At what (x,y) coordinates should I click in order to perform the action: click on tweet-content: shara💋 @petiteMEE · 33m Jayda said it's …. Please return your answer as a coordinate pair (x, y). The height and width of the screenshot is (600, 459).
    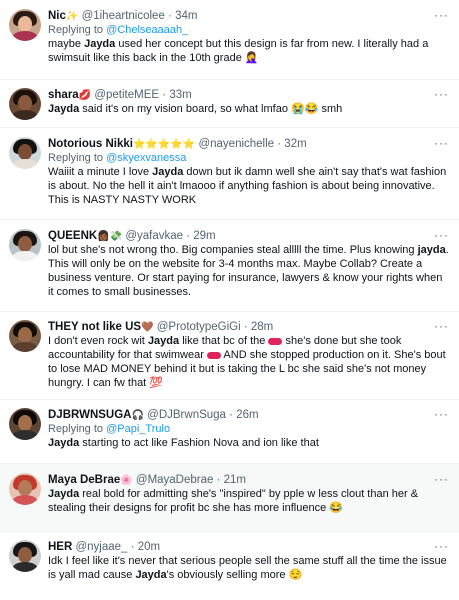
    Looking at the image, I should click on (248, 102).